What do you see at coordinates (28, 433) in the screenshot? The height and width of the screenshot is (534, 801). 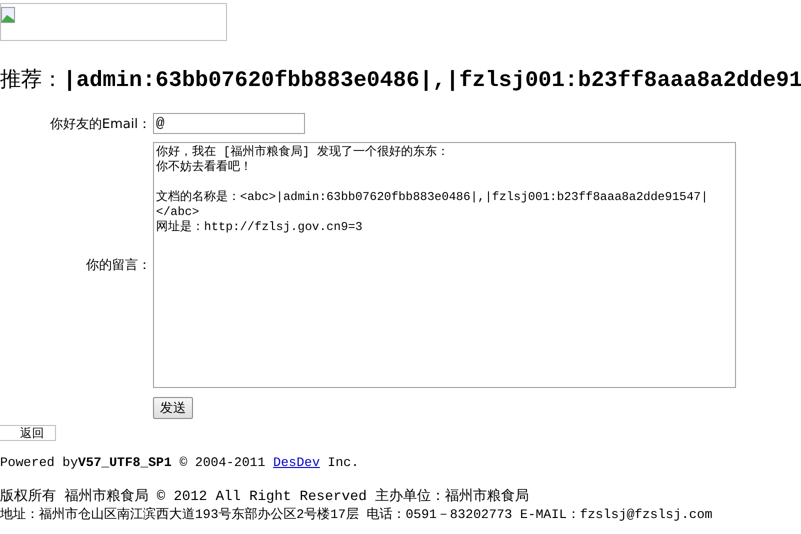 I see `back-link: 返回` at bounding box center [28, 433].